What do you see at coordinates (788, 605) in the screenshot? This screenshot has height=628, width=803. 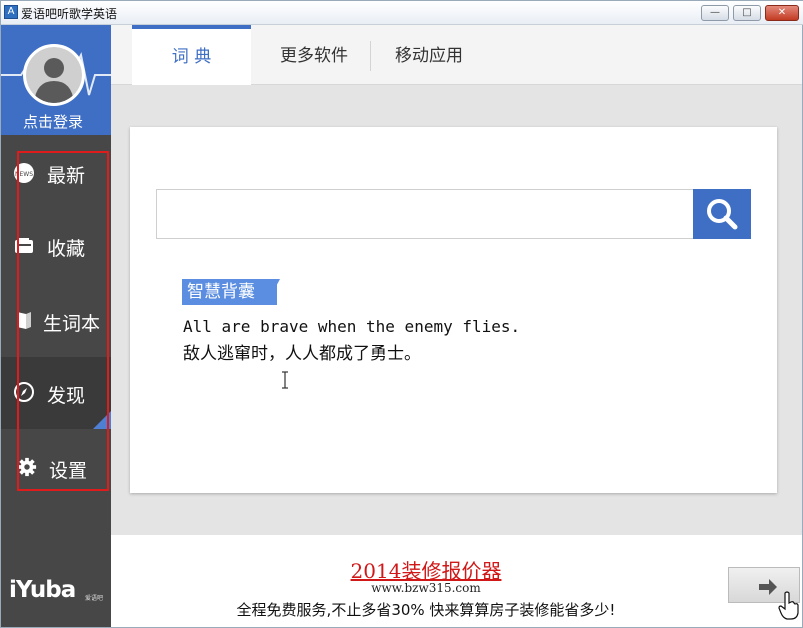 I see `hand-cursor-icon` at bounding box center [788, 605].